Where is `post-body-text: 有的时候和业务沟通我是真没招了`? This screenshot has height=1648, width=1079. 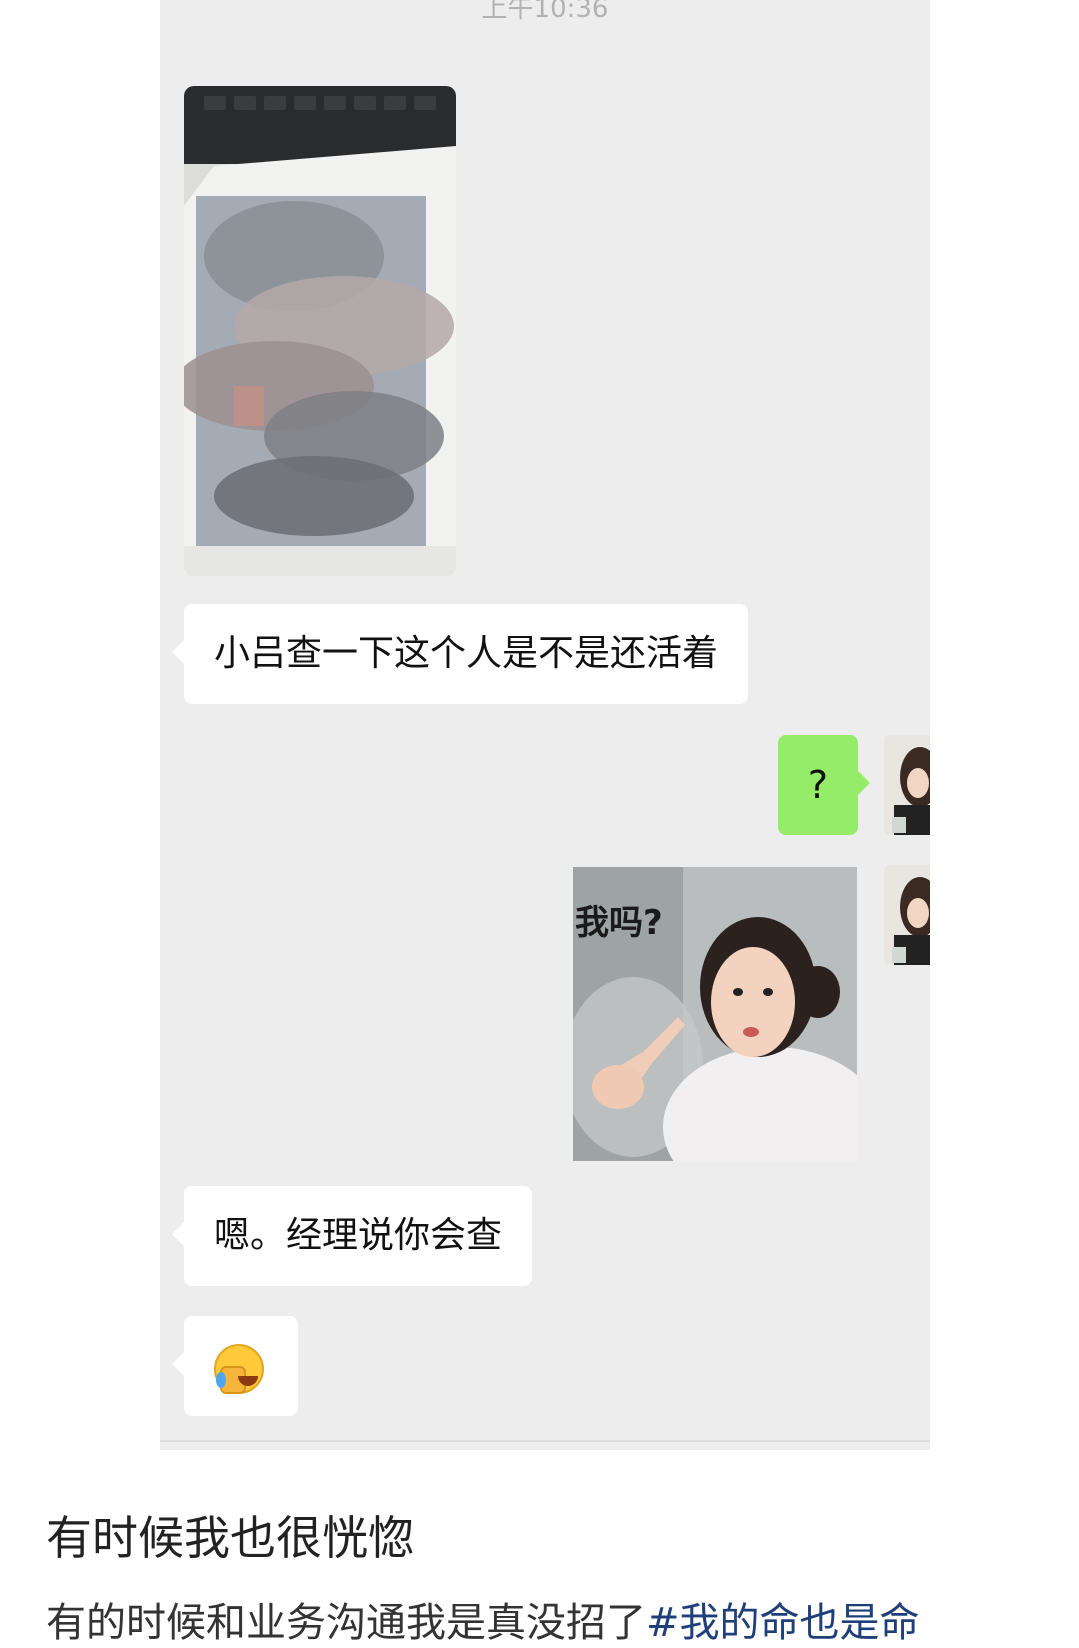 post-body-text: 有的时候和业务沟通我是真没招了 is located at coordinates (346, 1623).